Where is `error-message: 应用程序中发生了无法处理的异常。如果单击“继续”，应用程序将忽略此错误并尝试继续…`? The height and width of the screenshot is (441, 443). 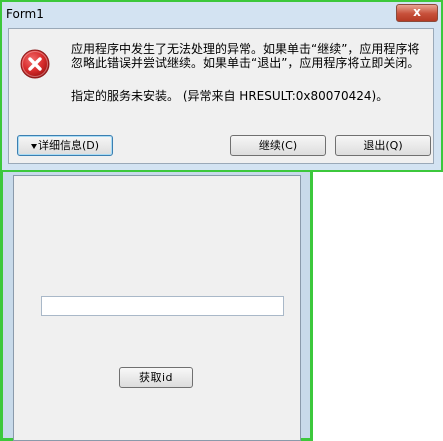 error-message: 应用程序中发生了无法处理的异常。如果单击“继续”，应用程序将忽略此错误并尝试继续… is located at coordinates (245, 56).